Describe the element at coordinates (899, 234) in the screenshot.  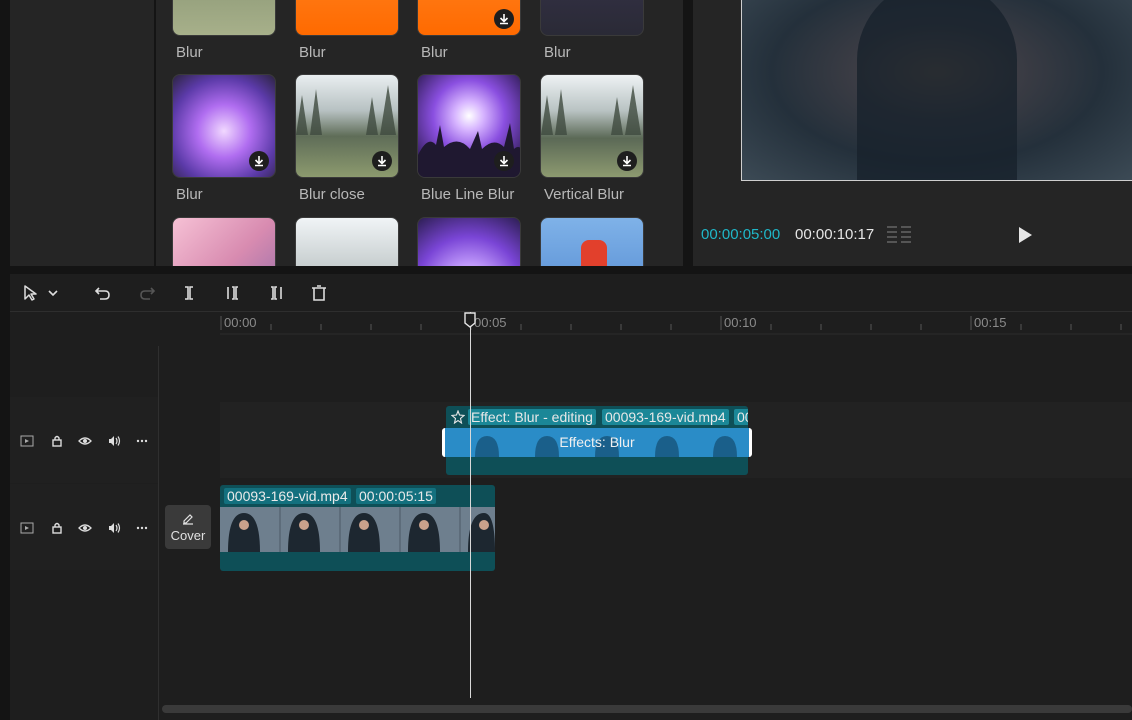
I see `ratio-grid-icon` at that location.